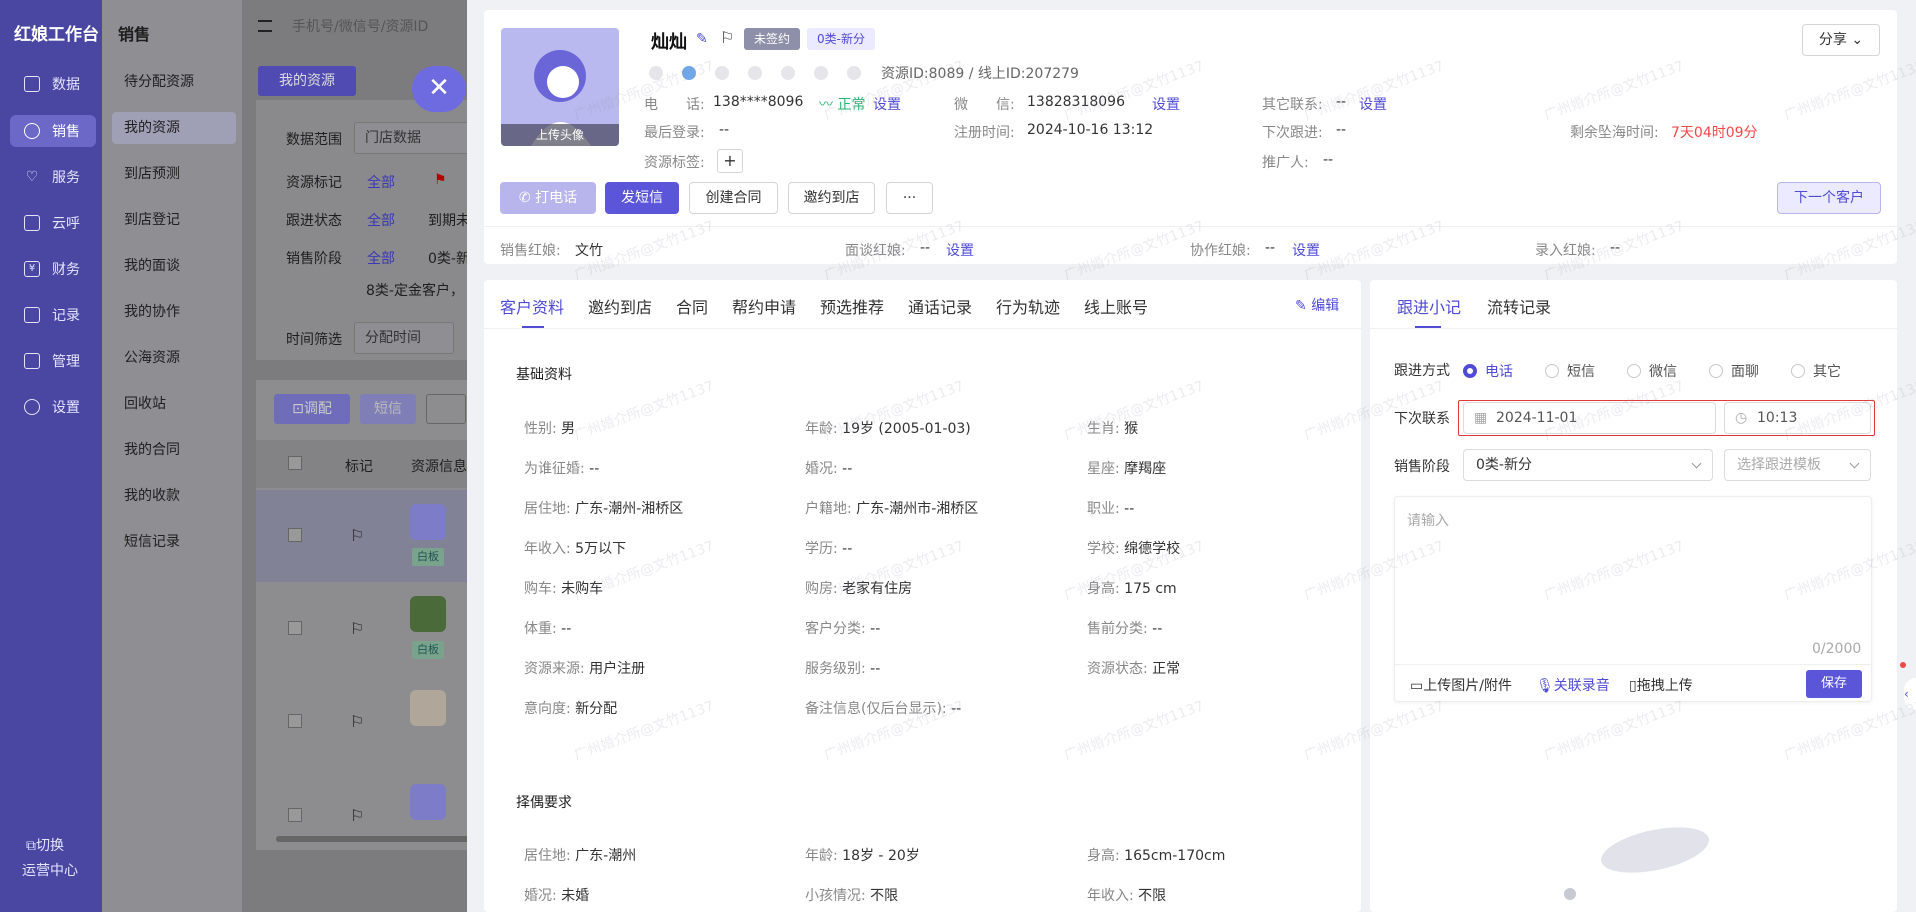 The width and height of the screenshot is (1916, 912). Describe the element at coordinates (53, 407) in the screenshot. I see `nav-item-settings: 设置` at that location.